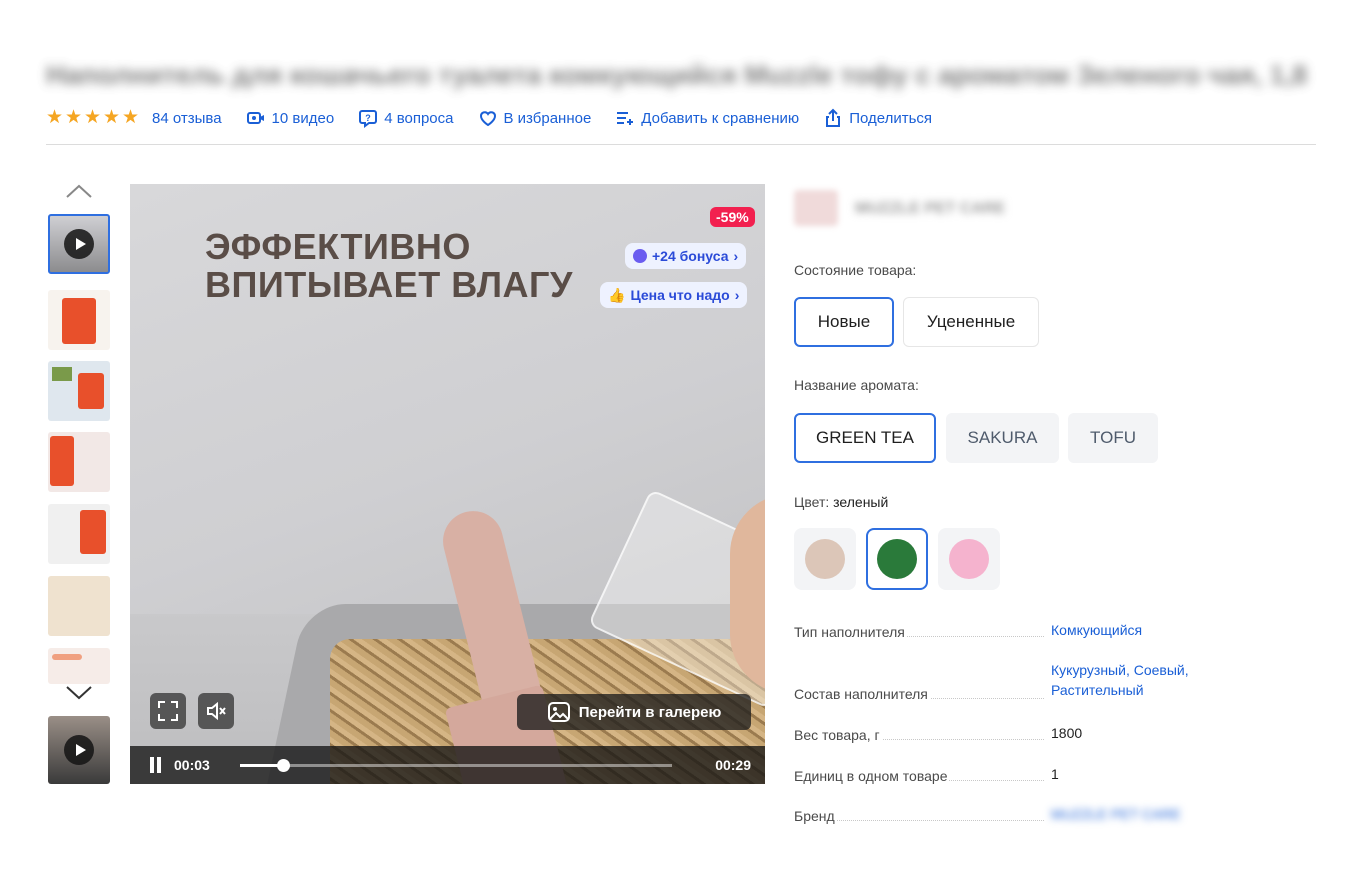 This screenshot has height=889, width=1360. What do you see at coordinates (62, 374) in the screenshot?
I see `texture-swatch` at bounding box center [62, 374].